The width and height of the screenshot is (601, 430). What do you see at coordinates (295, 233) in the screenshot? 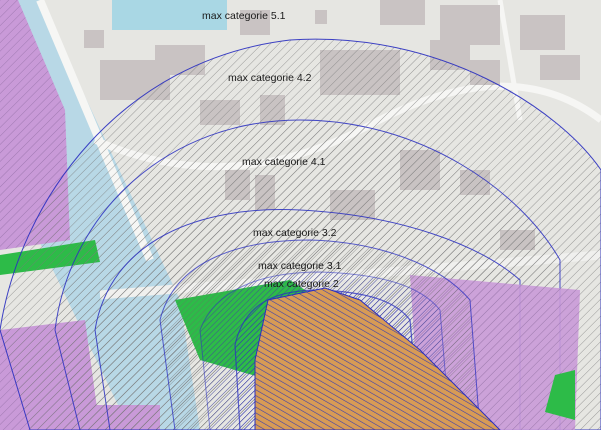
I see `zone-label-3-2: max categorie 3.2` at bounding box center [295, 233].